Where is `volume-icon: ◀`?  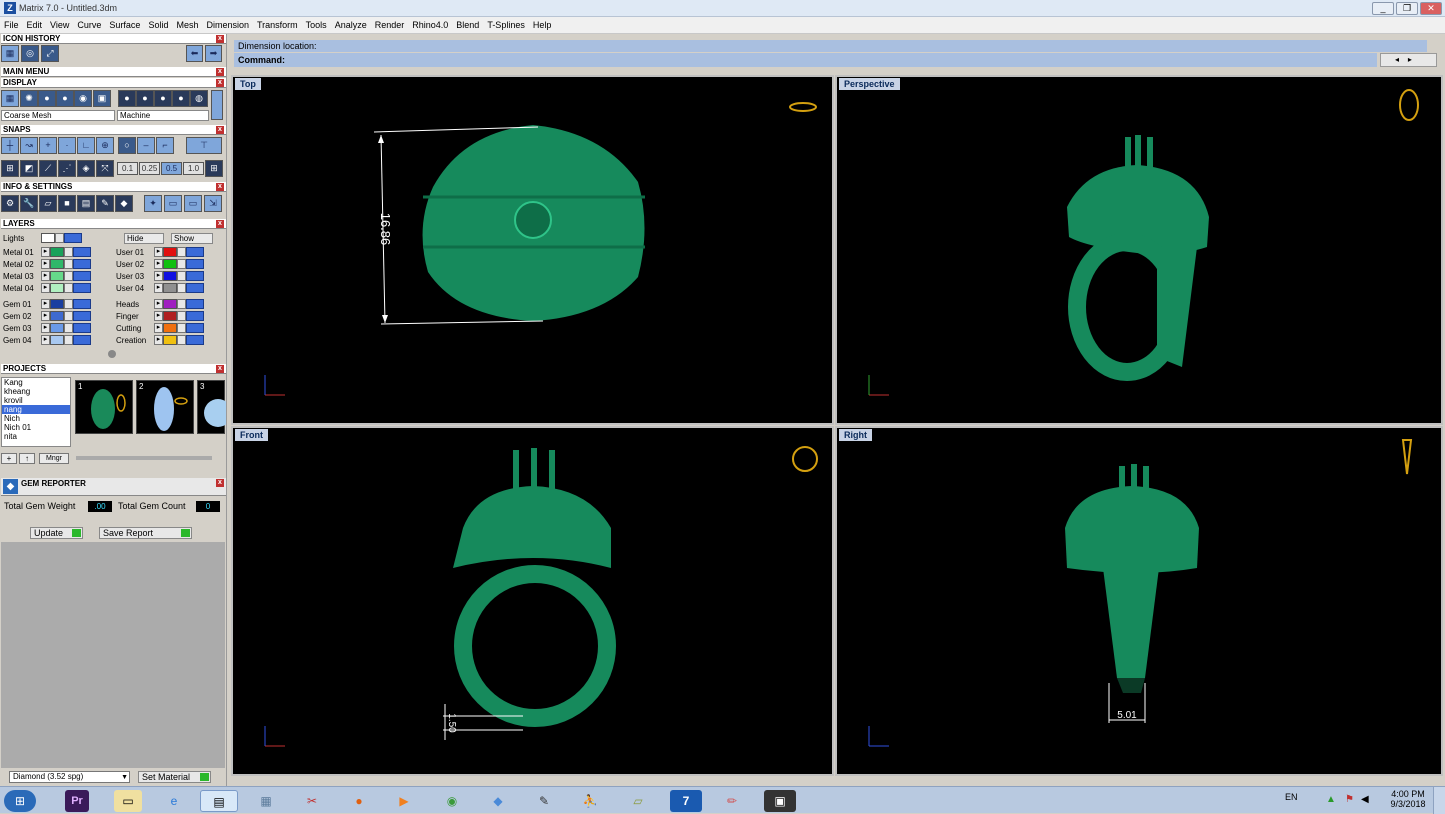
volume-icon: ◀ is located at coordinates (1365, 799).